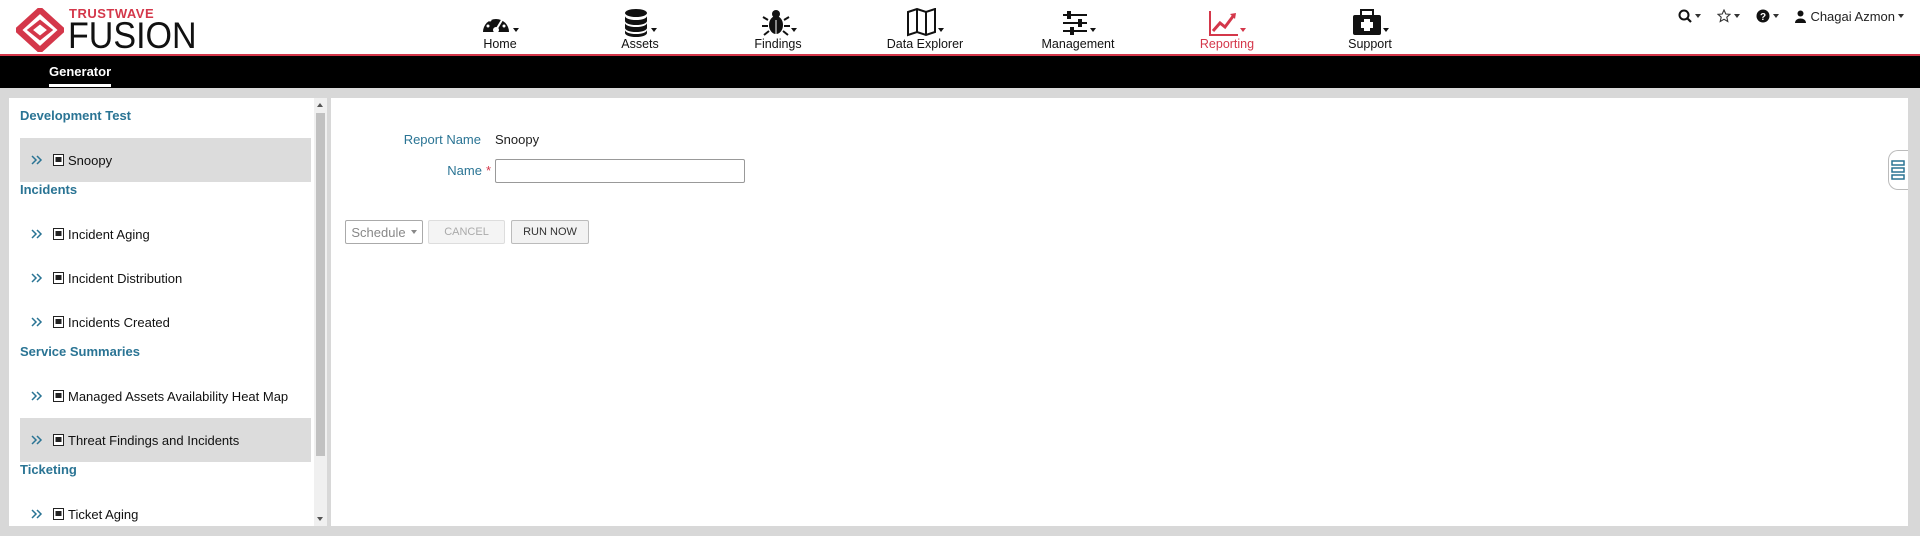 This screenshot has width=1920, height=536. I want to click on report-item-managed-assets-heat-map: Managed Assets Availability Heat Map, so click(165, 396).